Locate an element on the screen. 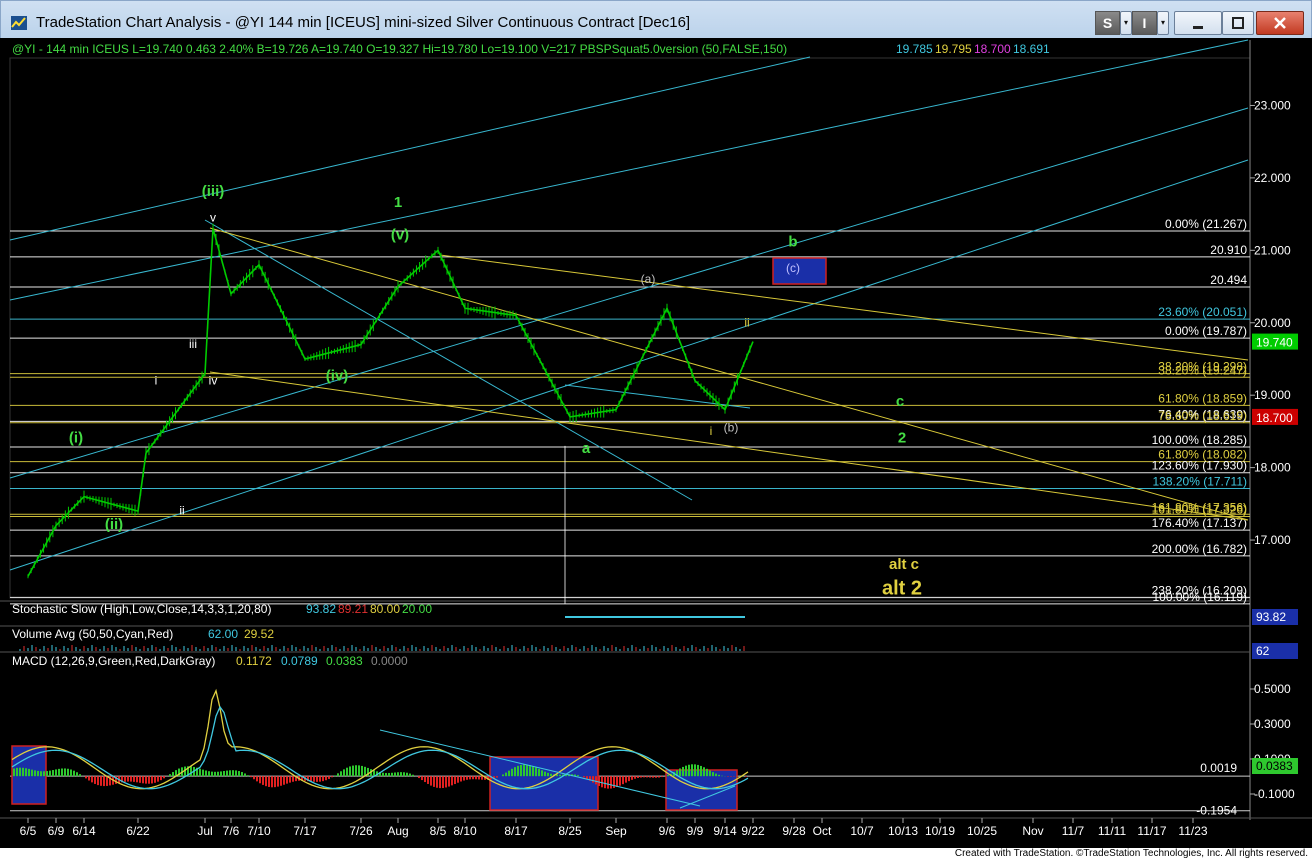  x-tick-label: 8/5 is located at coordinates (438, 831).